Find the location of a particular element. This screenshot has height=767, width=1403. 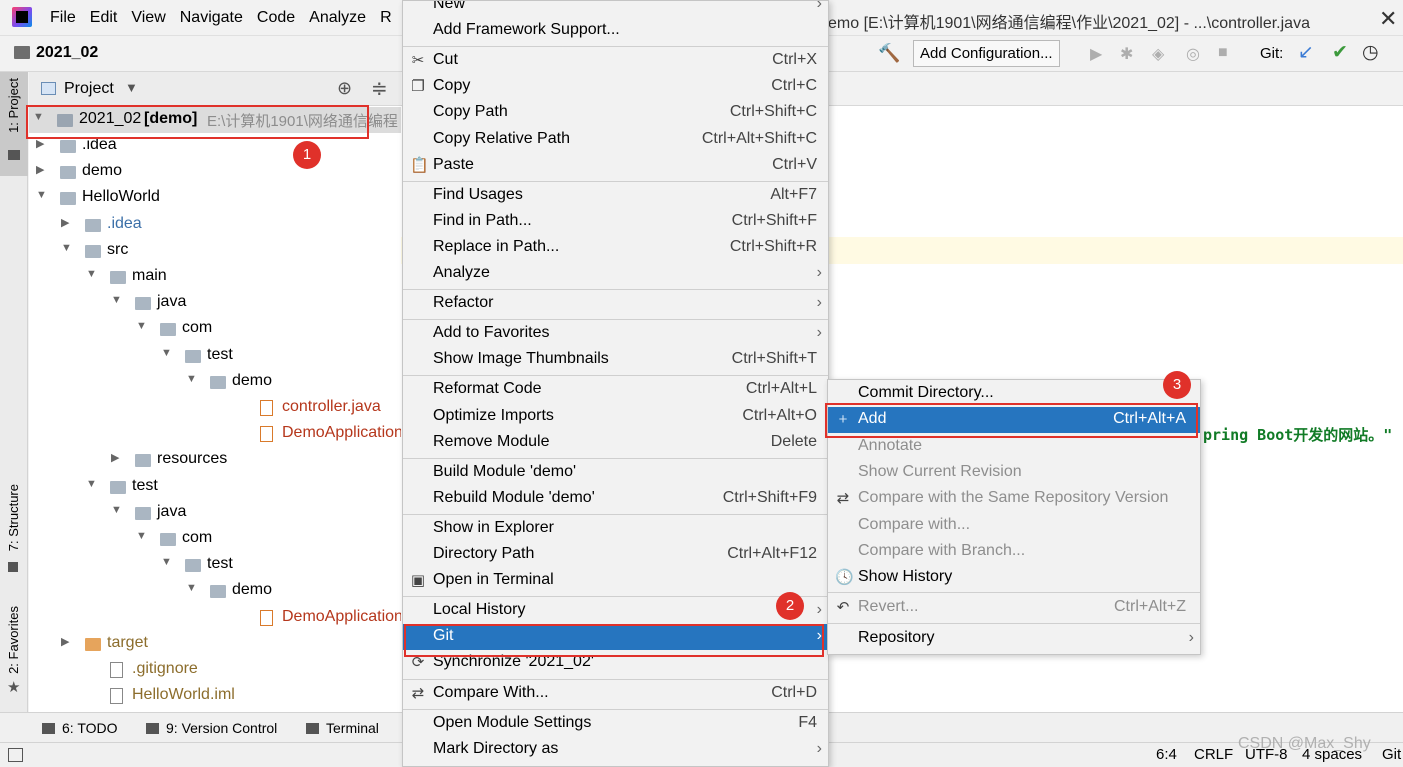

caret-position: 6:4 is located at coordinates (1166, 754).